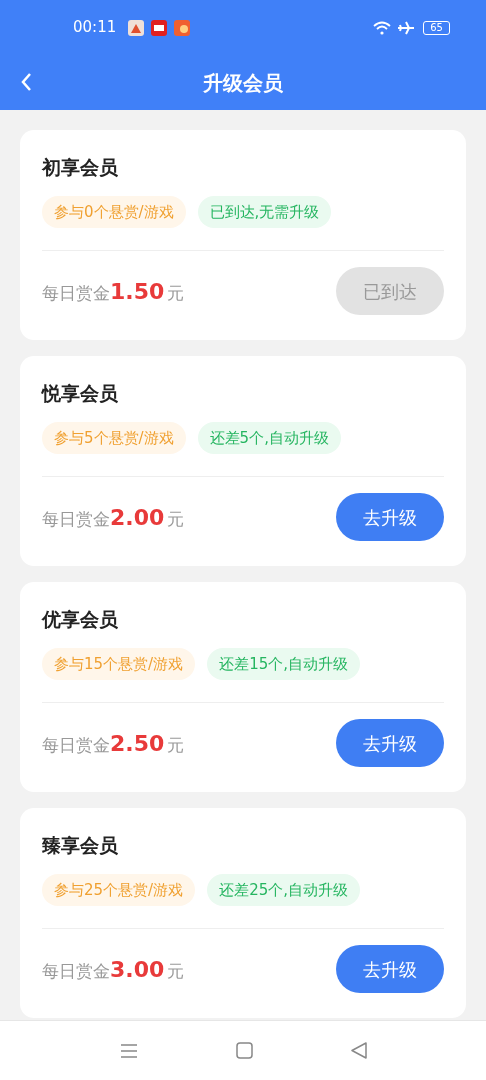 This screenshot has width=486, height=1080. Describe the element at coordinates (137, 743) in the screenshot. I see `reward-amount: 2.50` at that location.